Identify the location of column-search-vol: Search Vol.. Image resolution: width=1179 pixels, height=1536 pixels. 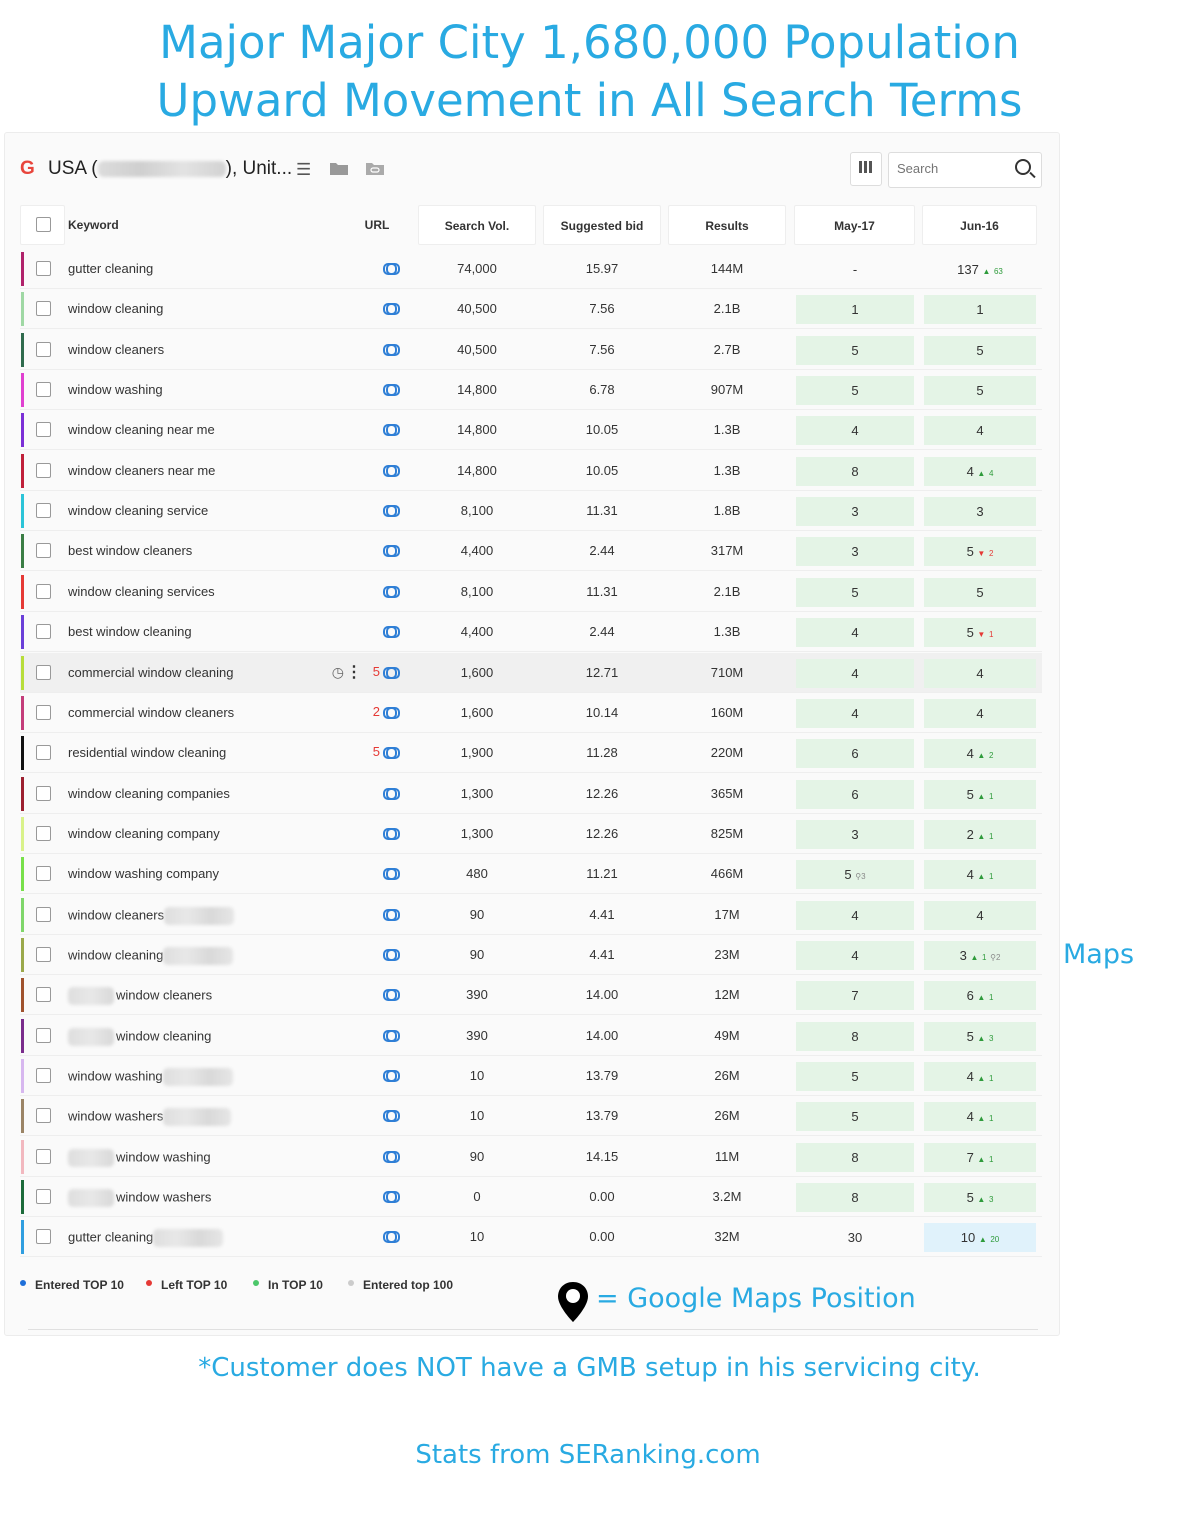
(477, 225).